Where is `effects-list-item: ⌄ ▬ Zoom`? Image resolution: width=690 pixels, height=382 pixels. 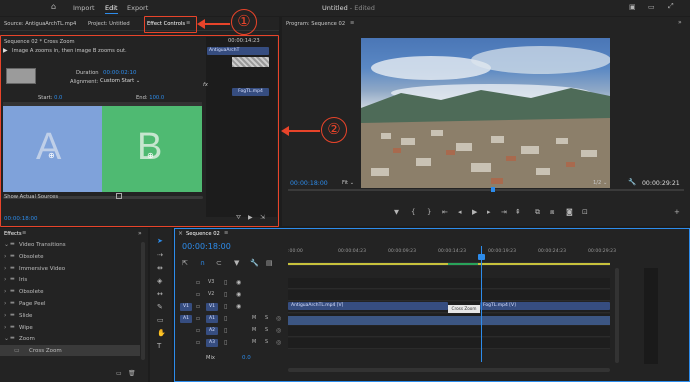
effects-list-item: ⌄ ▬ Zoom is located at coordinates (70, 338).